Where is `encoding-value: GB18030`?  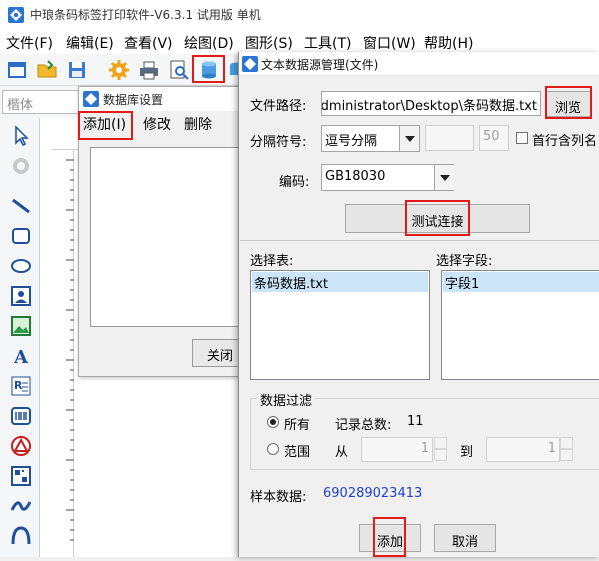
encoding-value: GB18030 is located at coordinates (355, 176).